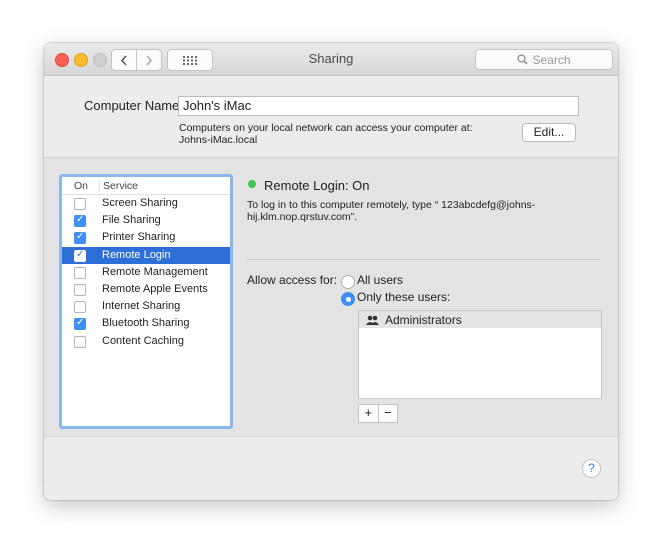 This screenshot has width=660, height=542. I want to click on divider, so click(423, 259).